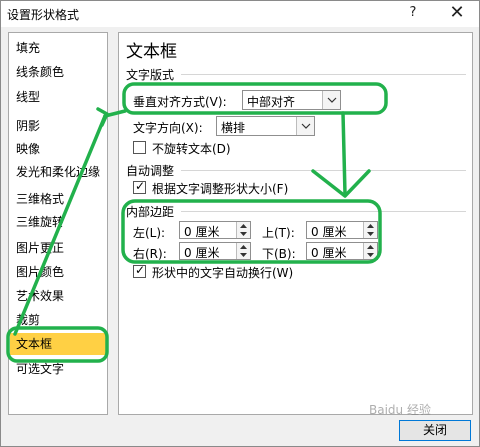 This screenshot has height=447, width=480. I want to click on sidebar-item-line-color: 线条颜色, so click(58, 72).